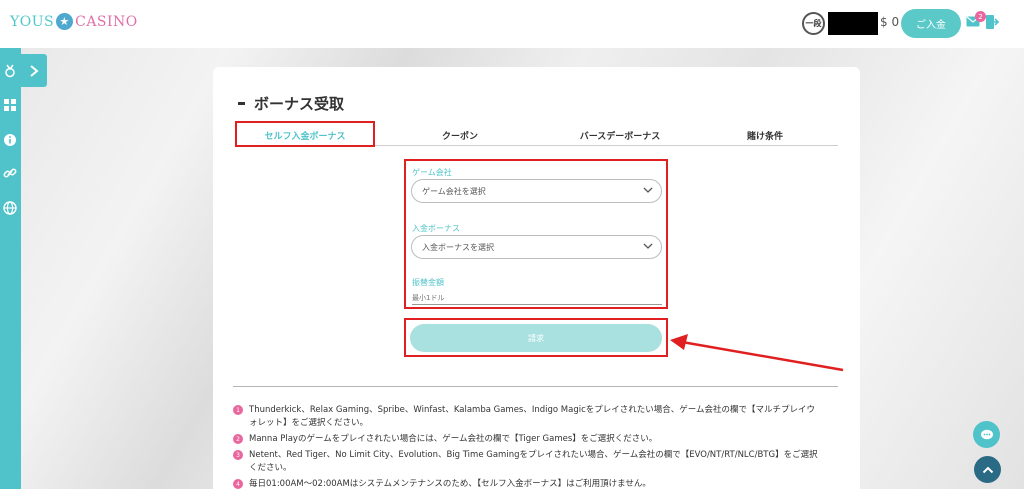 Image resolution: width=1024 pixels, height=489 pixels. Describe the element at coordinates (241, 103) in the screenshot. I see `title-dash` at that location.